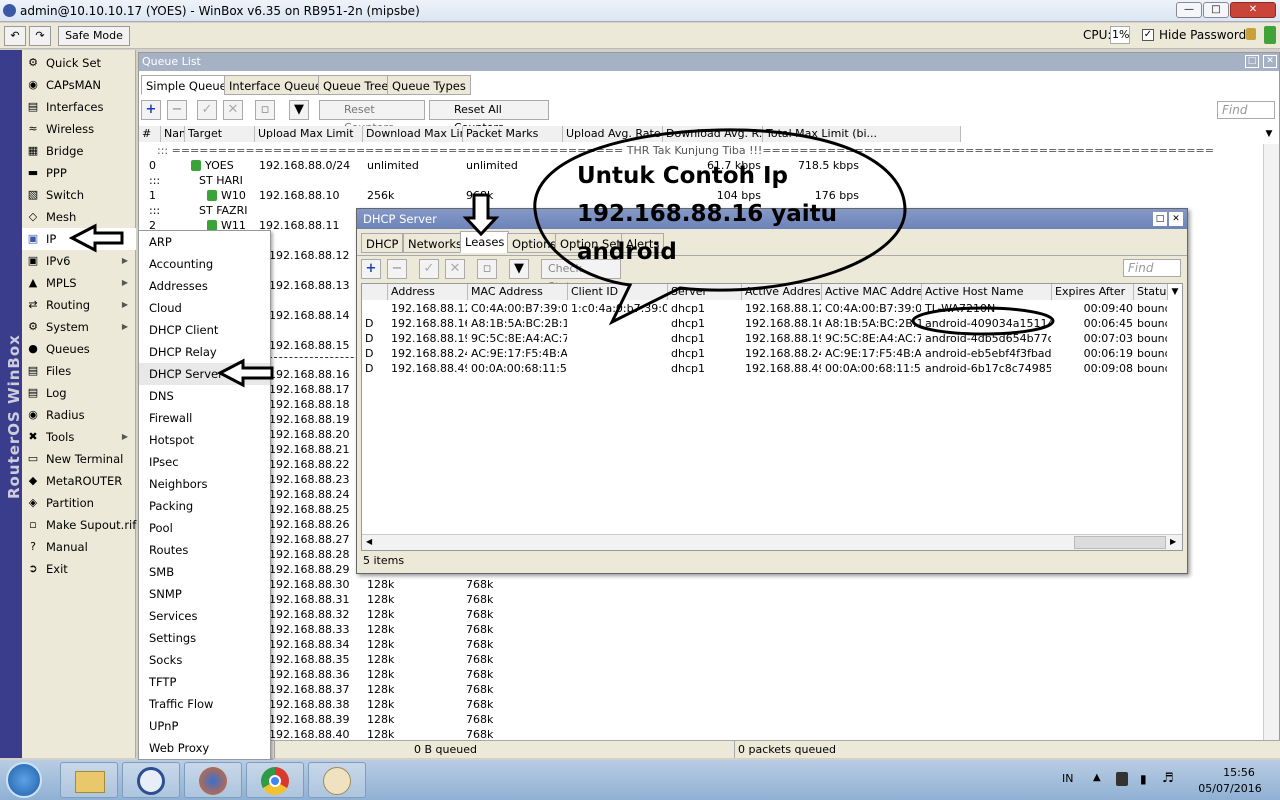 Image resolution: width=1280 pixels, height=800 pixels. I want to click on ip-menu-item-hotspot: Hotspot, so click(204, 440).